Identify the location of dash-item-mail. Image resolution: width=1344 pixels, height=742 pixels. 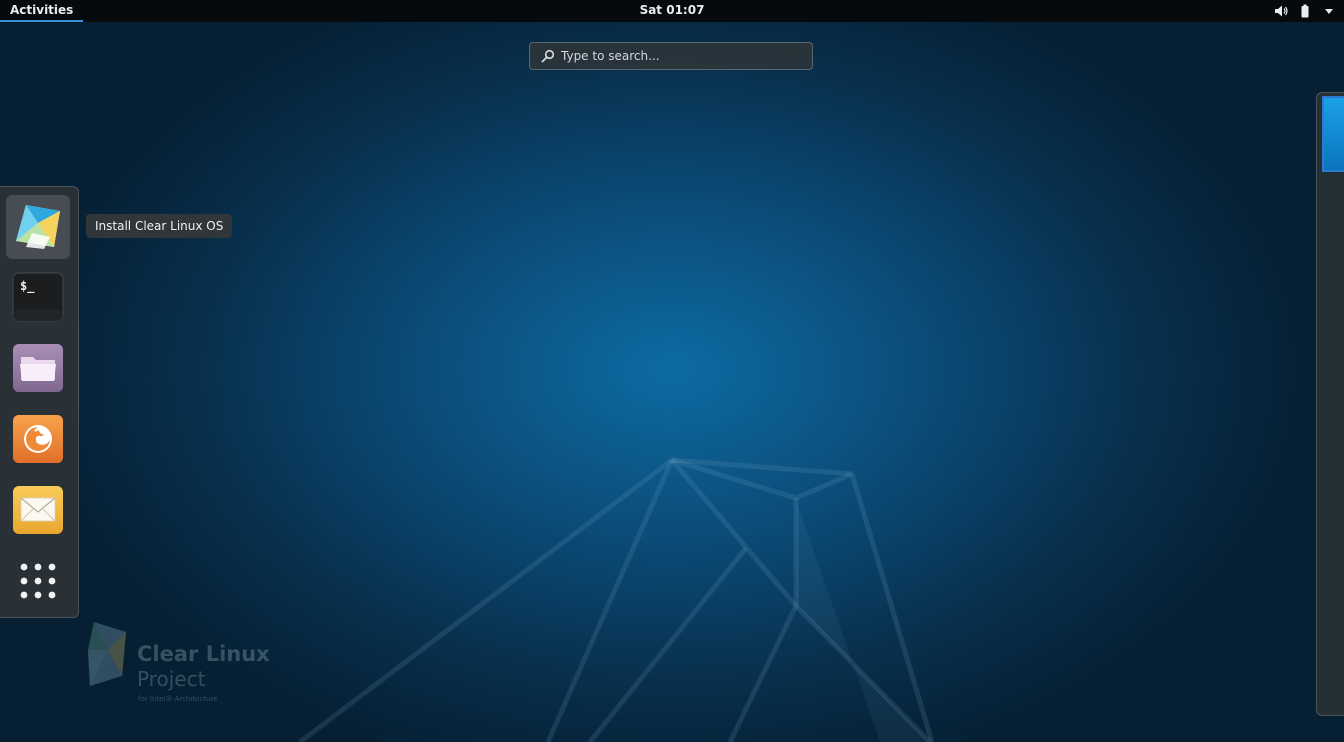
(38, 510).